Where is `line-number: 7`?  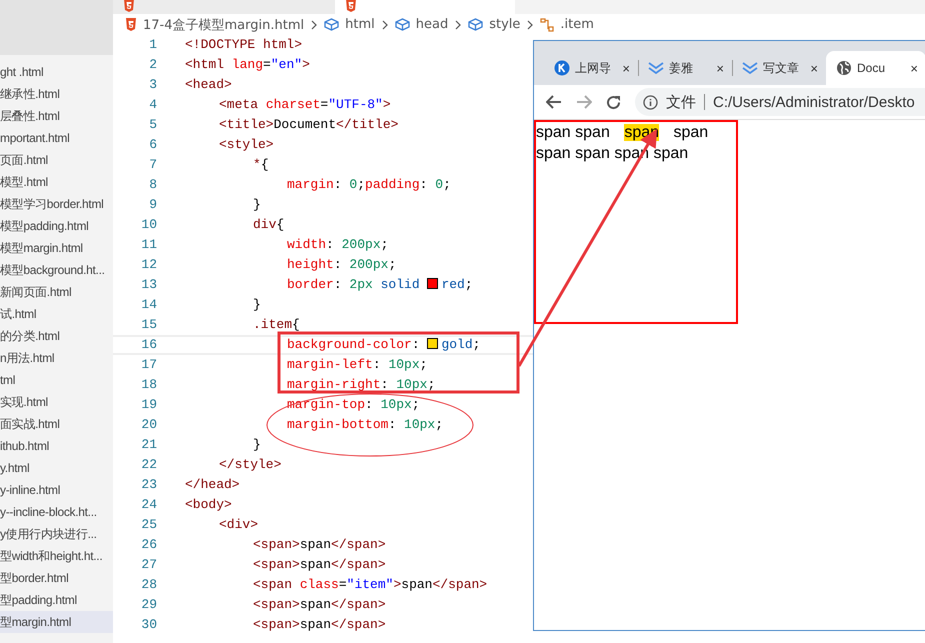
line-number: 7 is located at coordinates (152, 165).